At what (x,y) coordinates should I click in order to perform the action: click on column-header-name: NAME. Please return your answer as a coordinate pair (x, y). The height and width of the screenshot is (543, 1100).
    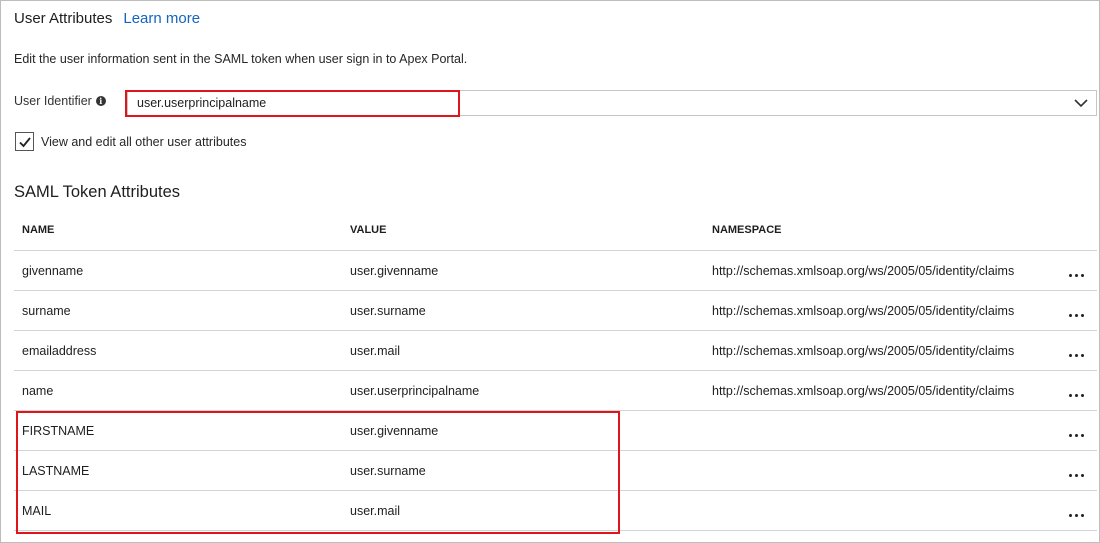
    Looking at the image, I should click on (38, 230).